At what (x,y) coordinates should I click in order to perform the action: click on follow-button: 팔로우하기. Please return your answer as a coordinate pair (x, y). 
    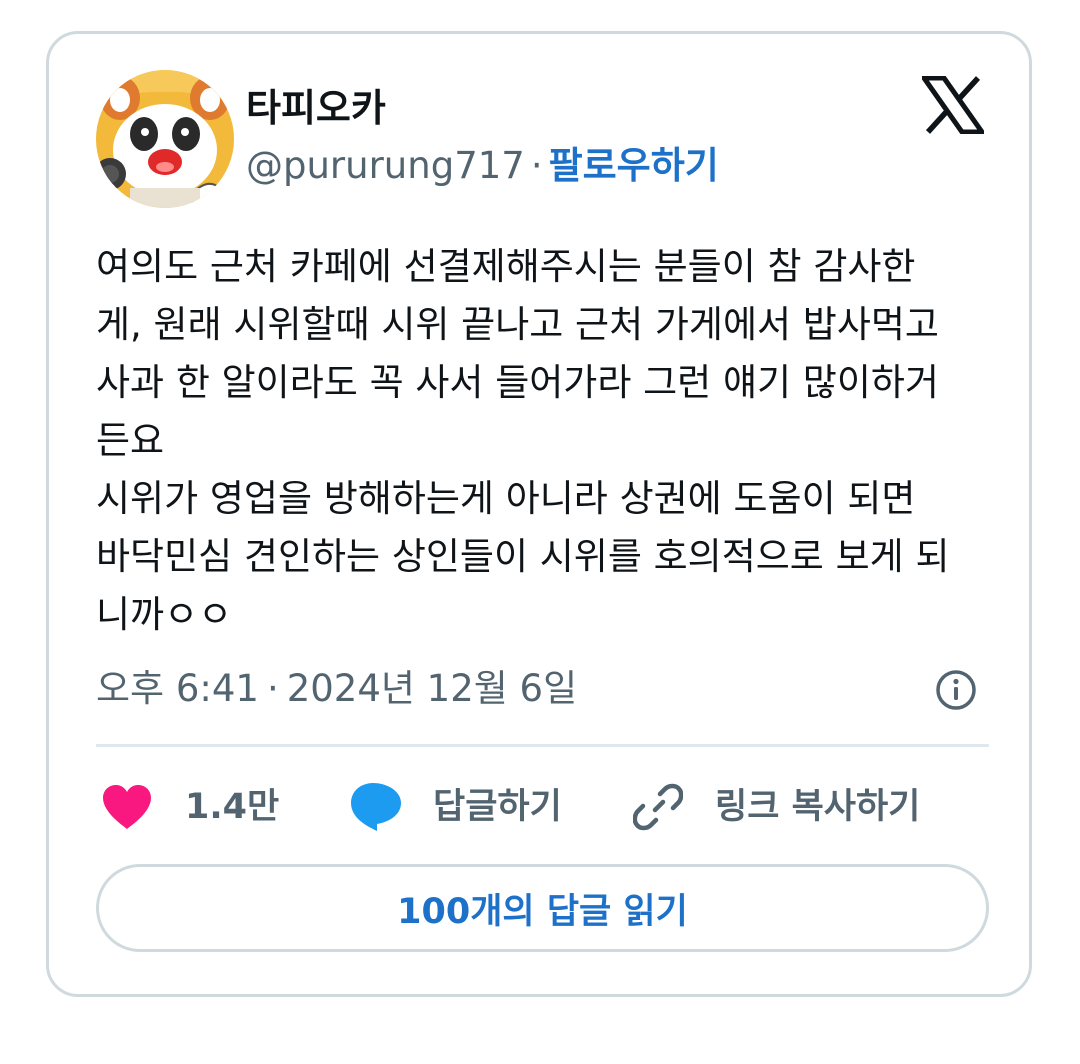
    Looking at the image, I should click on (634, 165).